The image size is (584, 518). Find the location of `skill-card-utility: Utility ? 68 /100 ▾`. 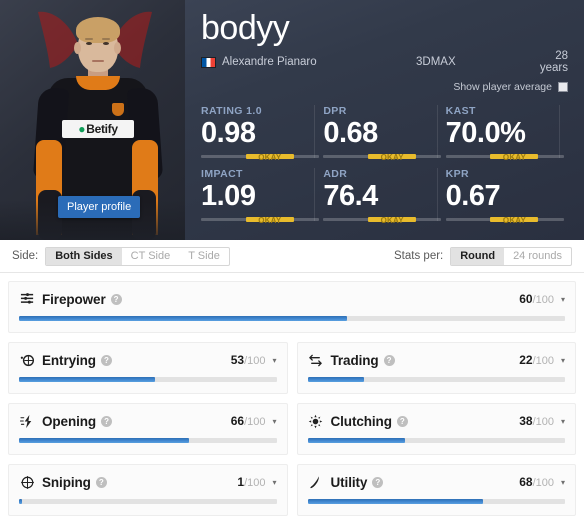

skill-card-utility: Utility ? 68 /100 ▾ is located at coordinates (436, 490).